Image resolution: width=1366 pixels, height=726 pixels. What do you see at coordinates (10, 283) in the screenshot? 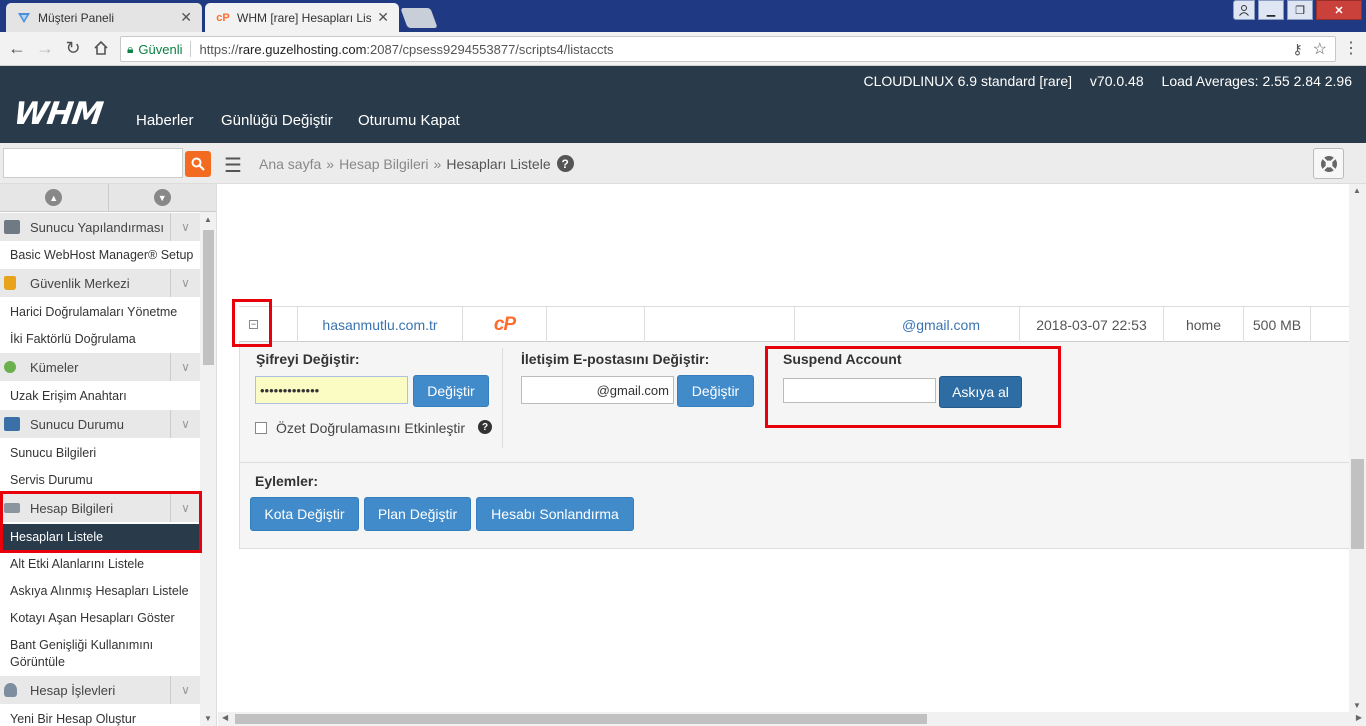
I see `lock-icon` at bounding box center [10, 283].